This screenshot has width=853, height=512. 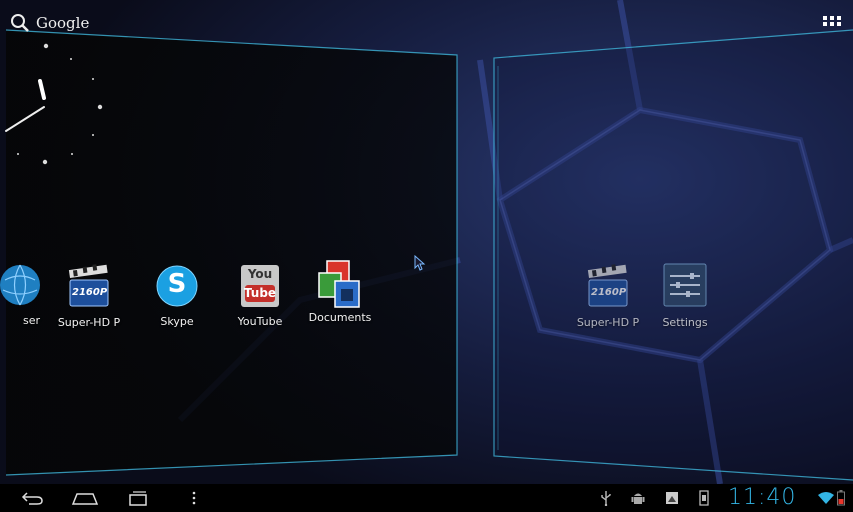 What do you see at coordinates (638, 498) in the screenshot?
I see `android-debug-icon` at bounding box center [638, 498].